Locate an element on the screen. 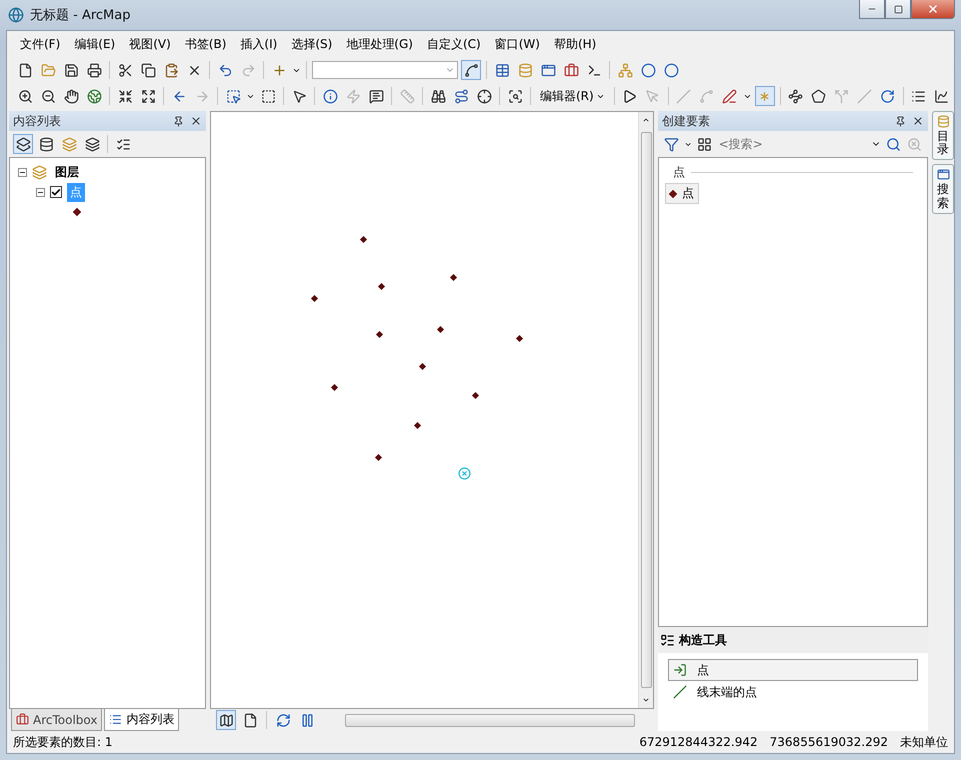  attributes-icon is located at coordinates (918, 96).